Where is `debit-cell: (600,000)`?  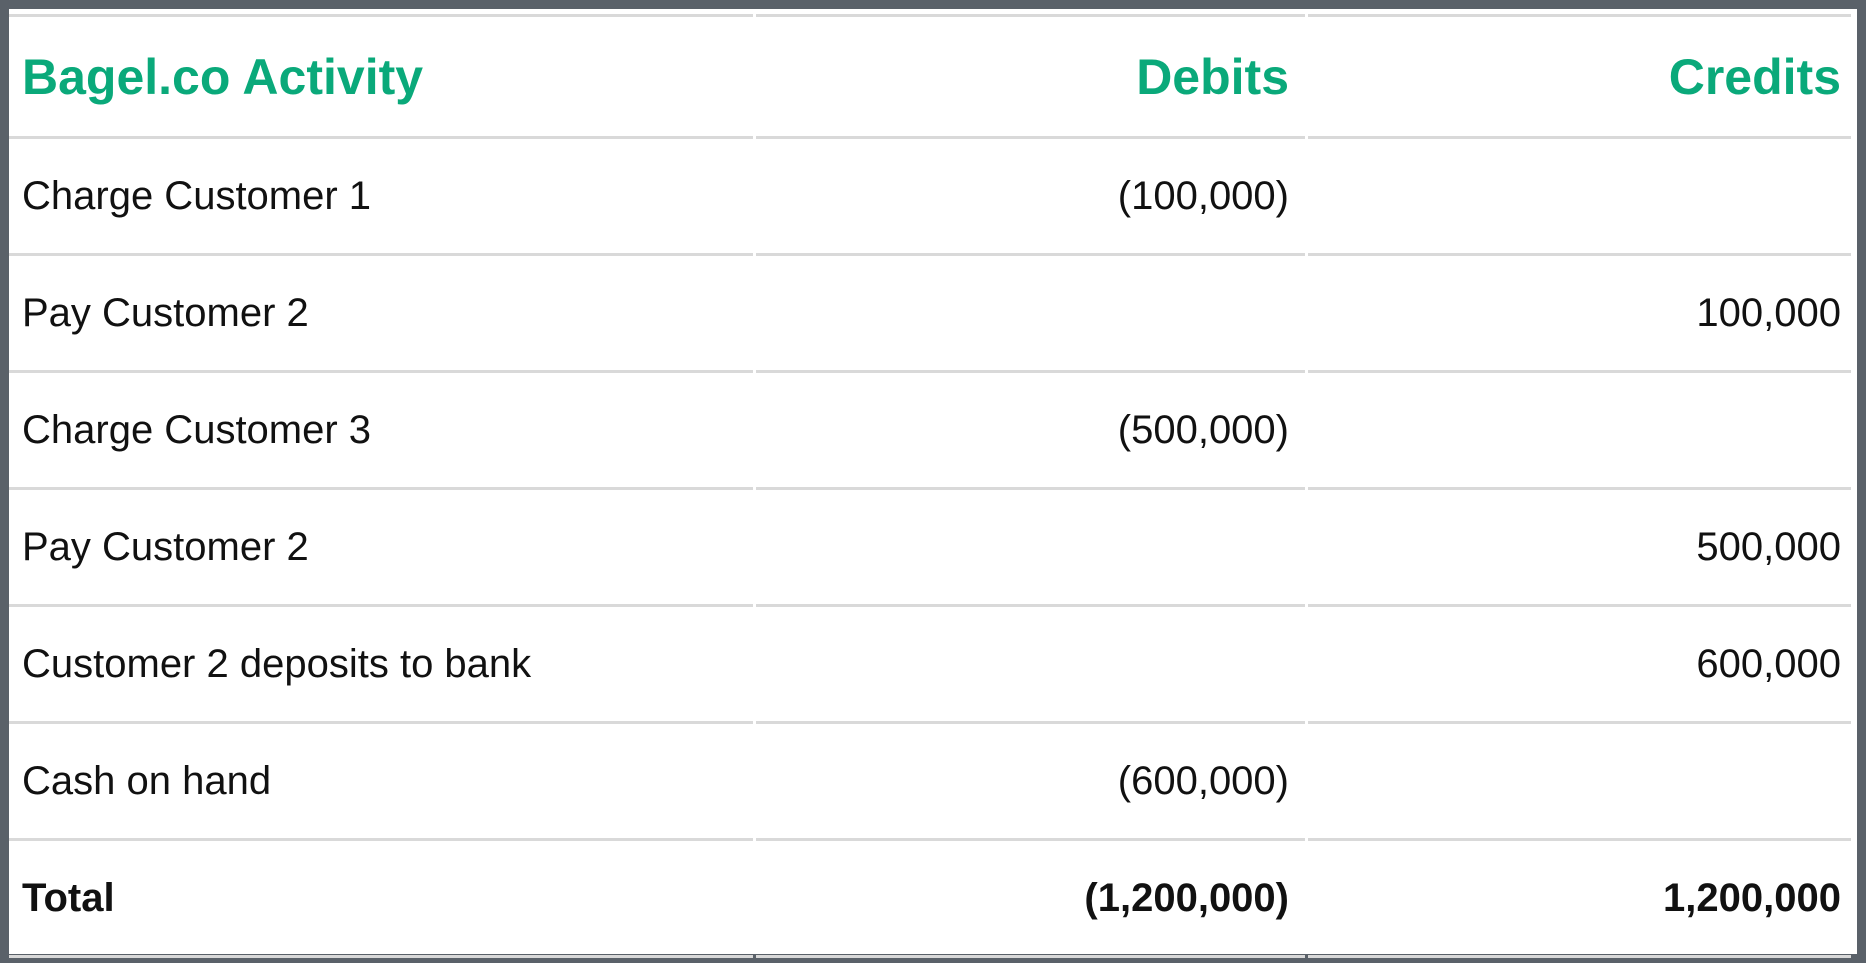
debit-cell: (600,000) is located at coordinates (1030, 779).